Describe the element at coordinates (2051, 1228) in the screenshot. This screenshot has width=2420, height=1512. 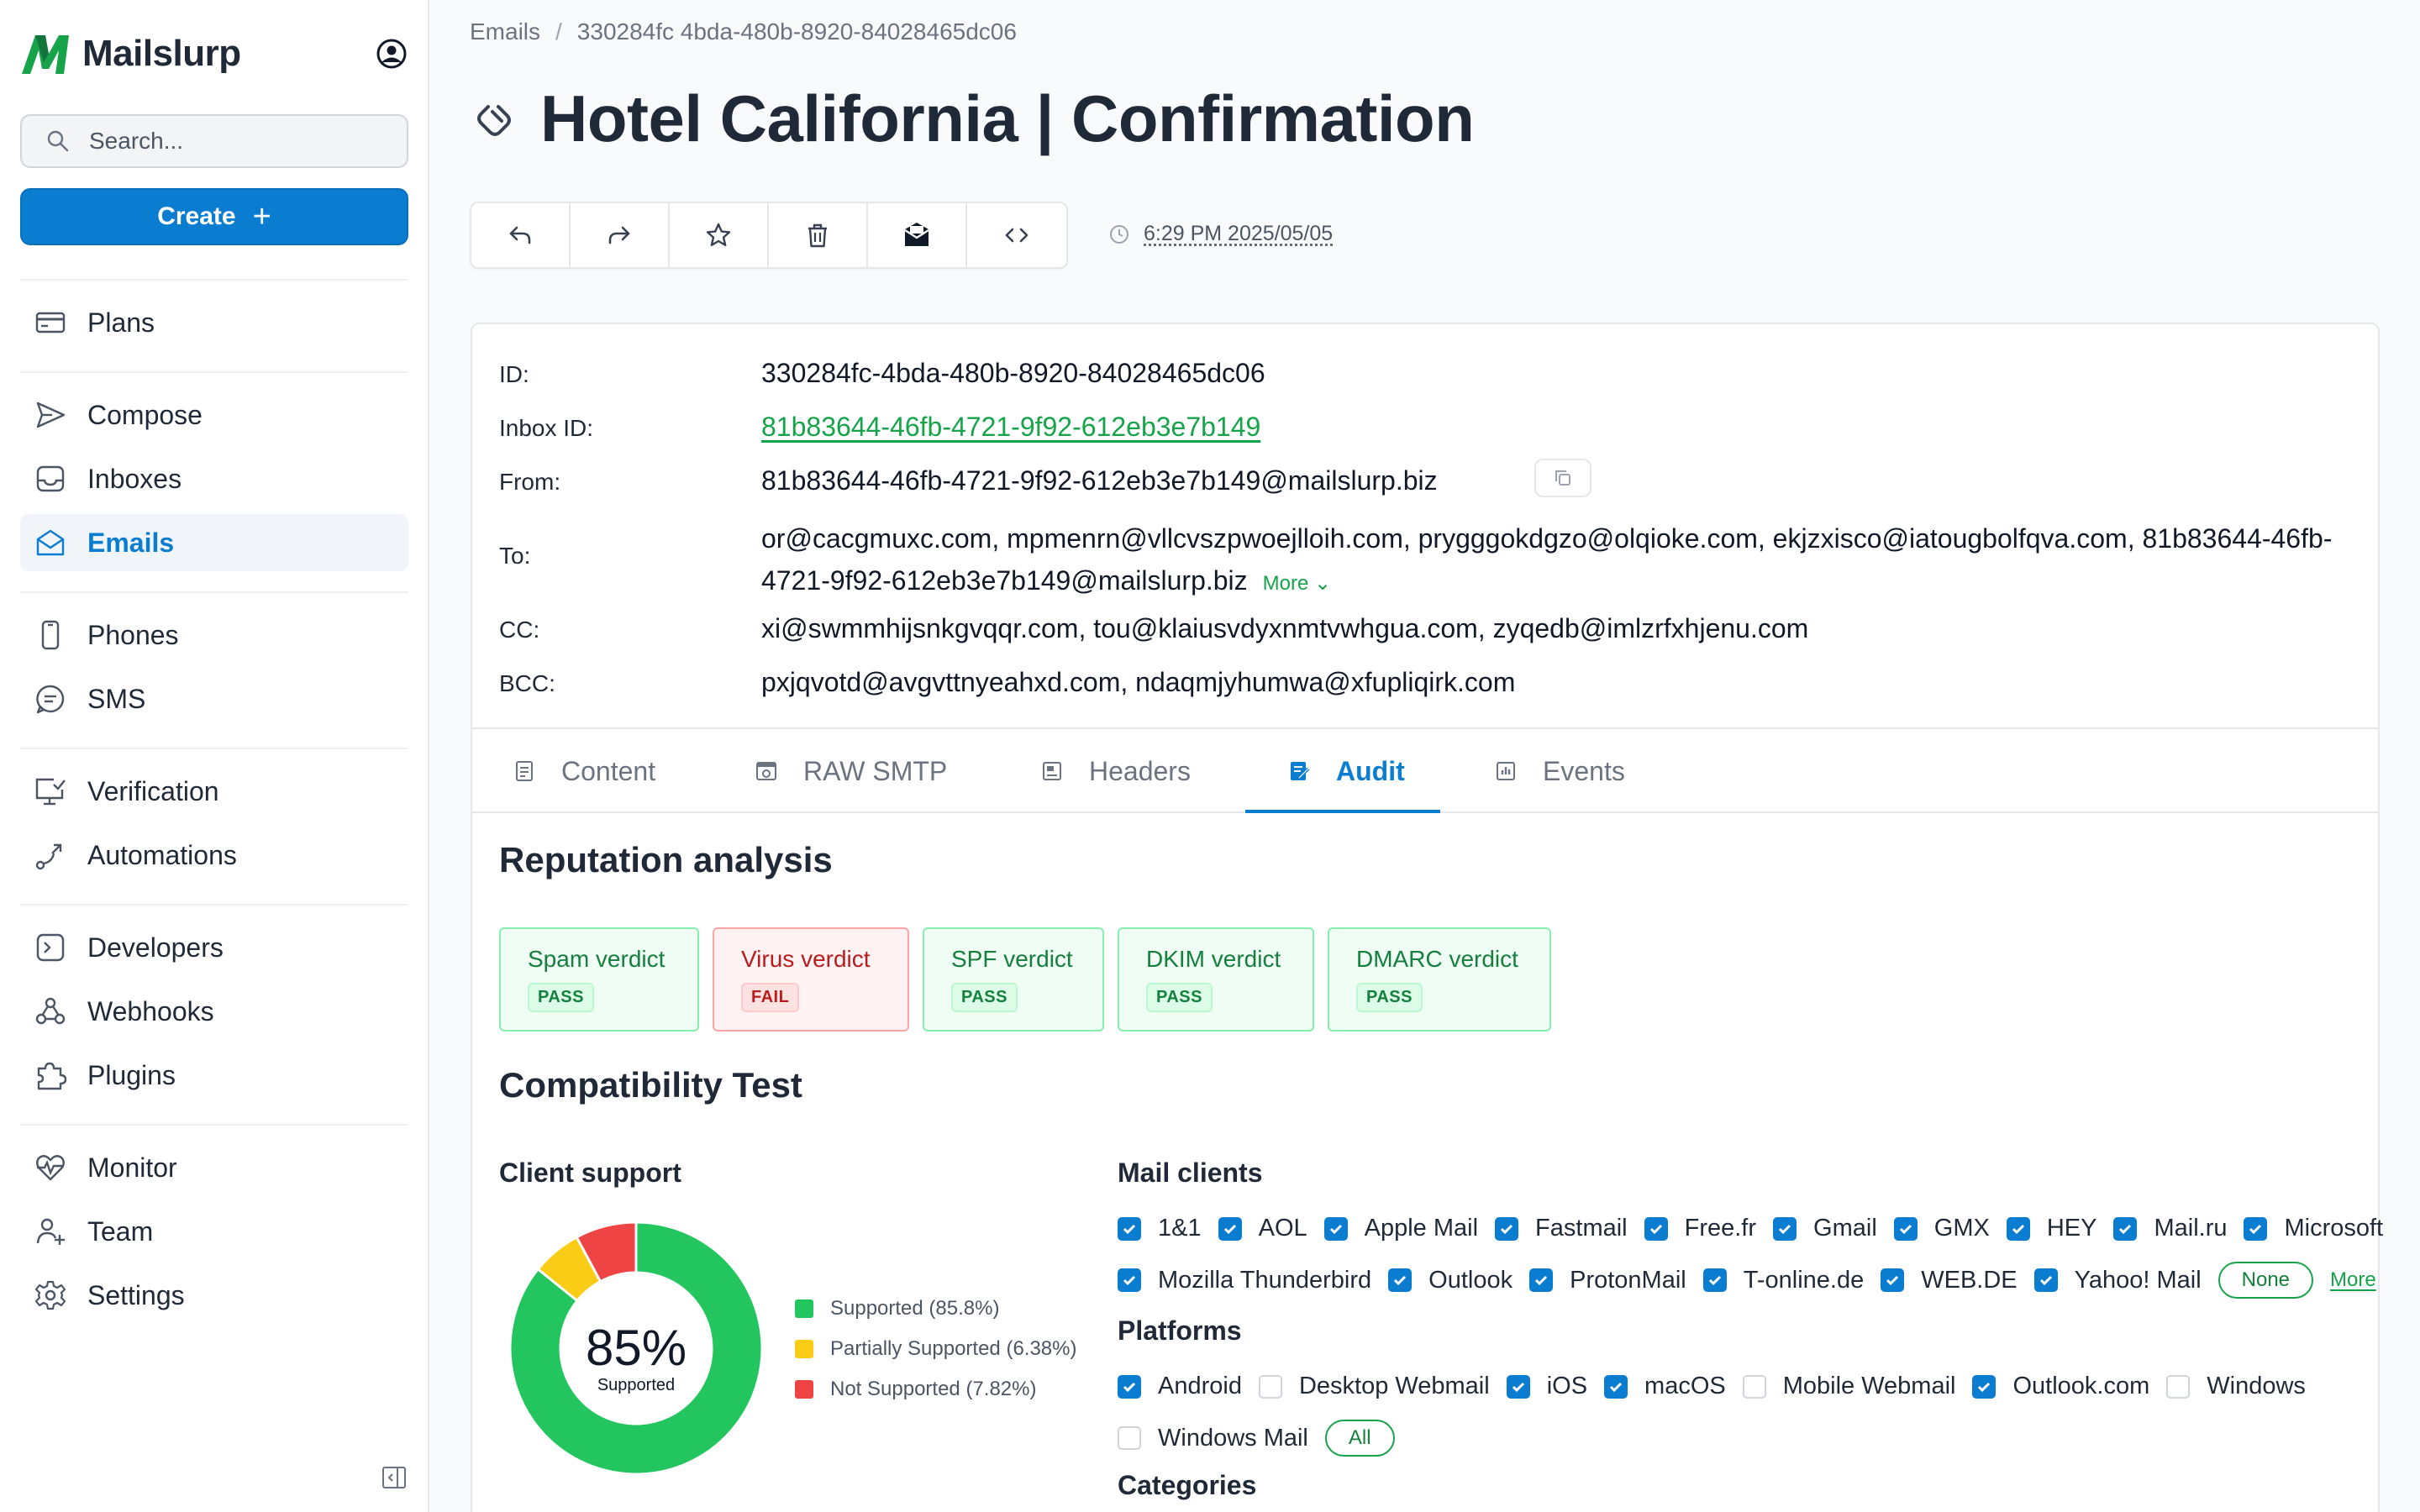
I see `mail-client-checkbox: HEY` at that location.